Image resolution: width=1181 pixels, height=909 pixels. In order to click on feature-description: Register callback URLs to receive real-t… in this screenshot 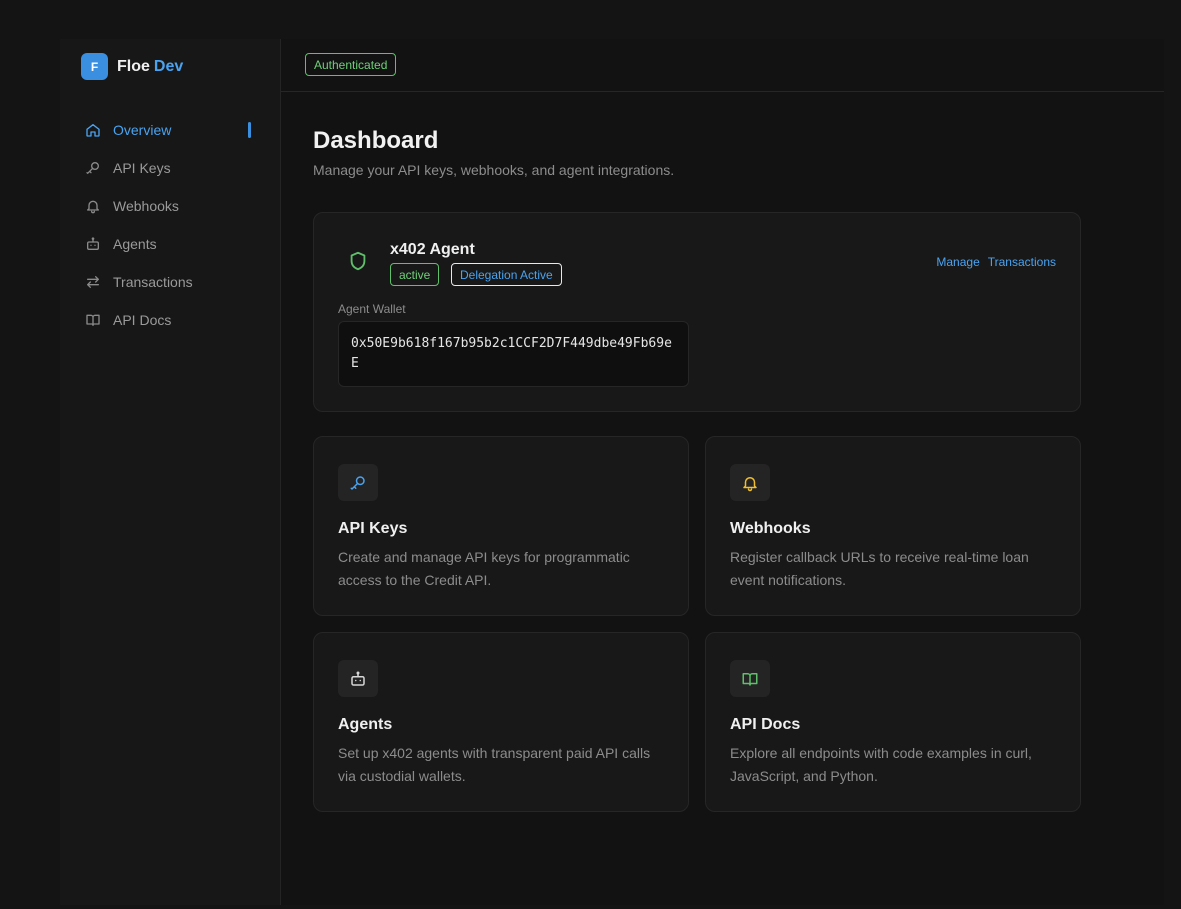, I will do `click(879, 568)`.